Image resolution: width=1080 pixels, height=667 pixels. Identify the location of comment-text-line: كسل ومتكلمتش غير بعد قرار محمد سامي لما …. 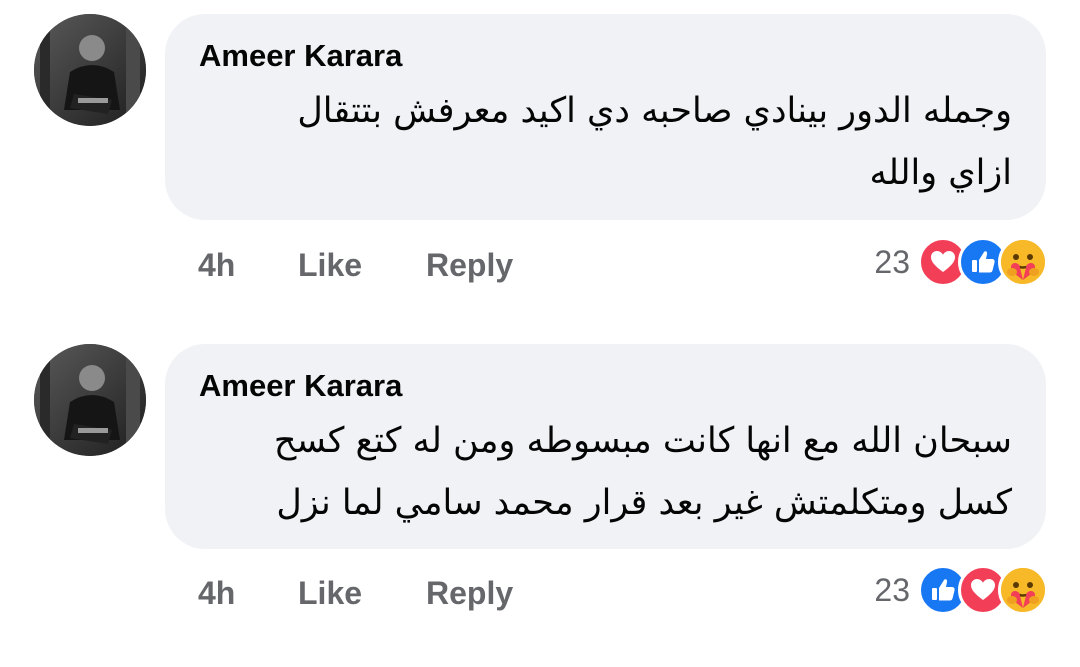
(644, 503).